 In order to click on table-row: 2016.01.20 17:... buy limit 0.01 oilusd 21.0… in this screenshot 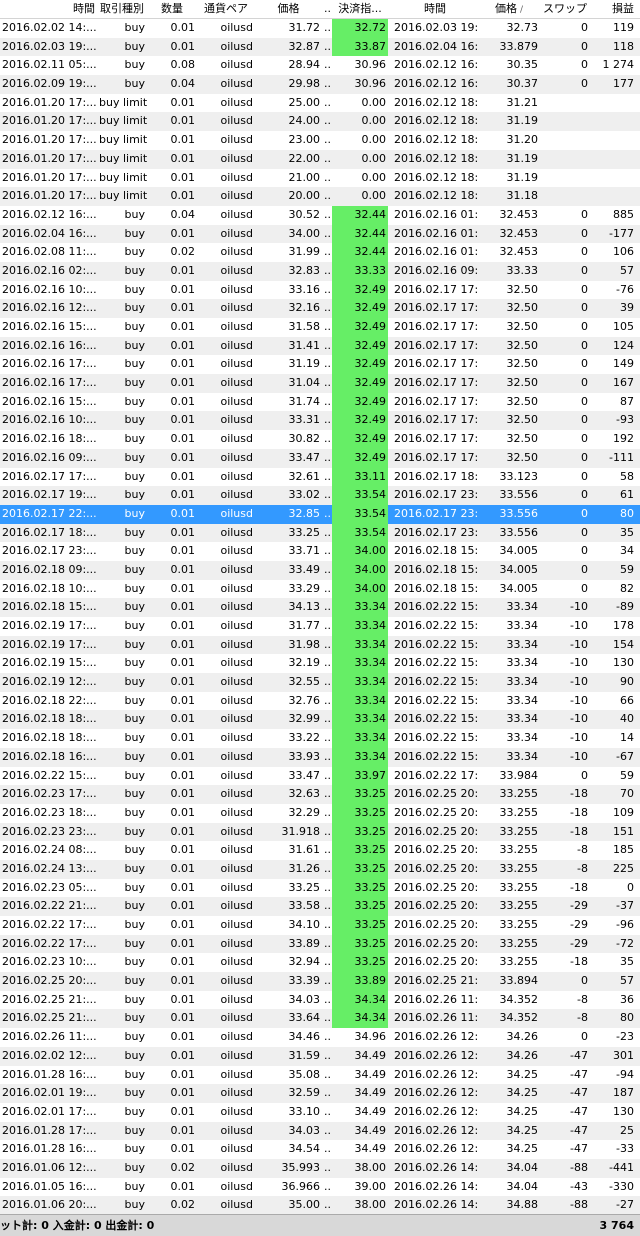, I will do `click(320, 178)`.